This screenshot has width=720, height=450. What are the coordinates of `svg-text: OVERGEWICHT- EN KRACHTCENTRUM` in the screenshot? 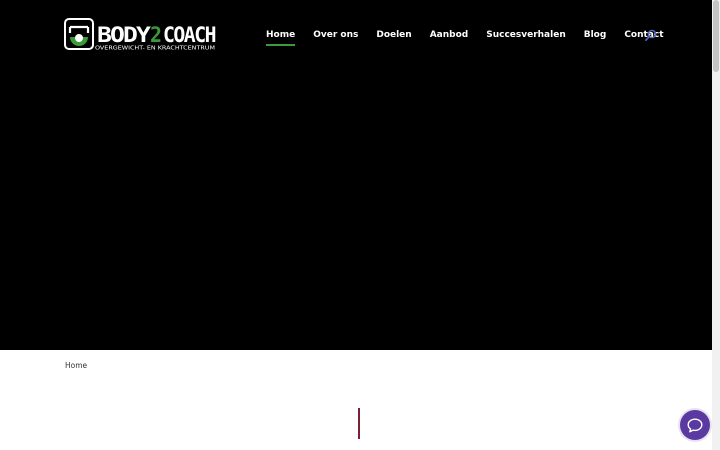 It's located at (155, 49).